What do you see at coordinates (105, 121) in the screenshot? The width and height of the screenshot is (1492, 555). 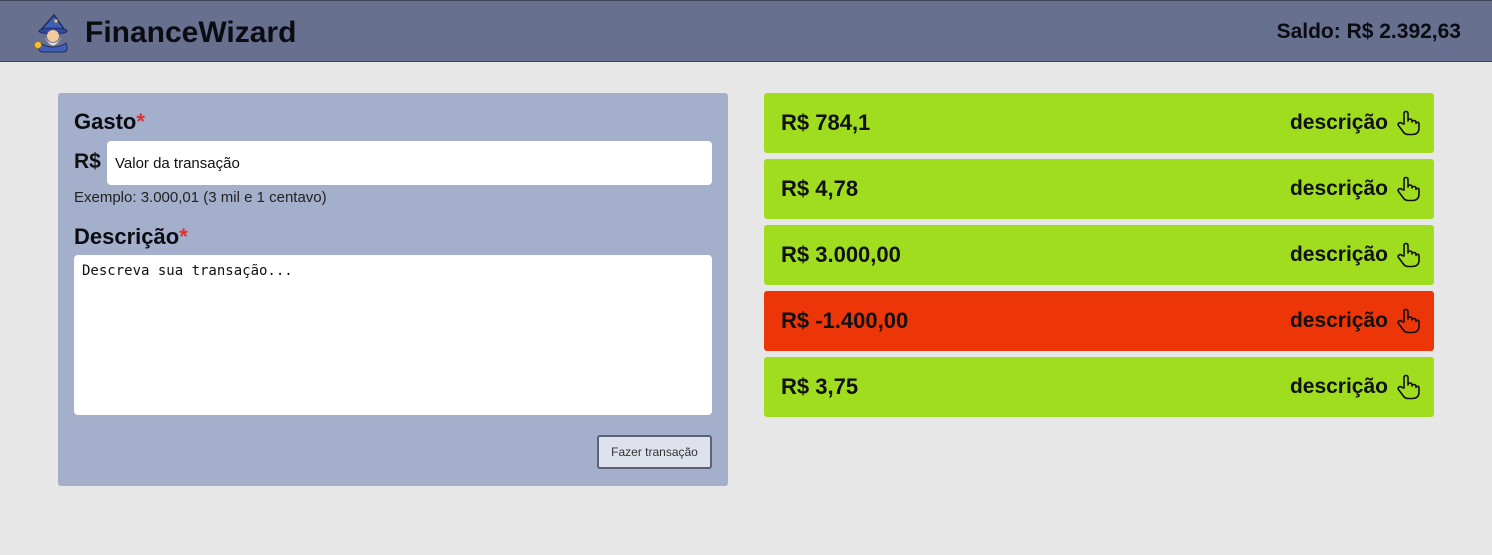 I see `expense-label-text: Gasto` at bounding box center [105, 121].